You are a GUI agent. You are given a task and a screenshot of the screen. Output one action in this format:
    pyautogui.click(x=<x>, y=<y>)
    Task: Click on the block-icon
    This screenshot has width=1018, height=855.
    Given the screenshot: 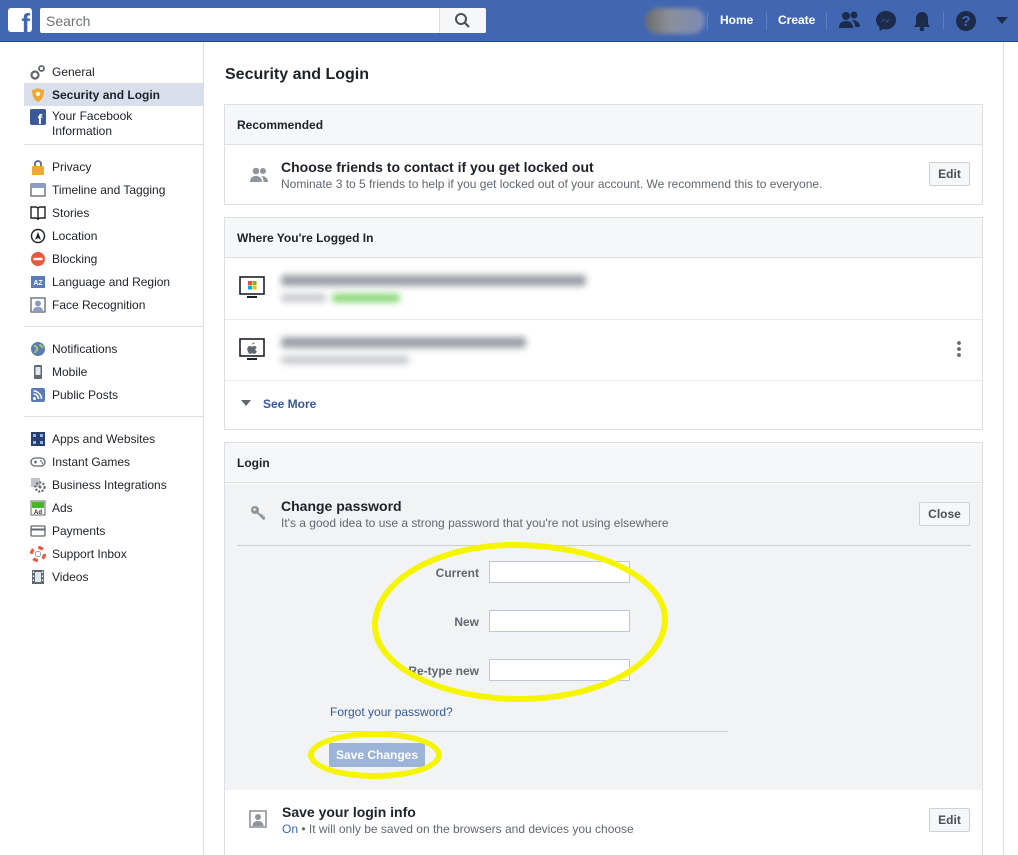 What is the action you would take?
    pyautogui.click(x=38, y=259)
    